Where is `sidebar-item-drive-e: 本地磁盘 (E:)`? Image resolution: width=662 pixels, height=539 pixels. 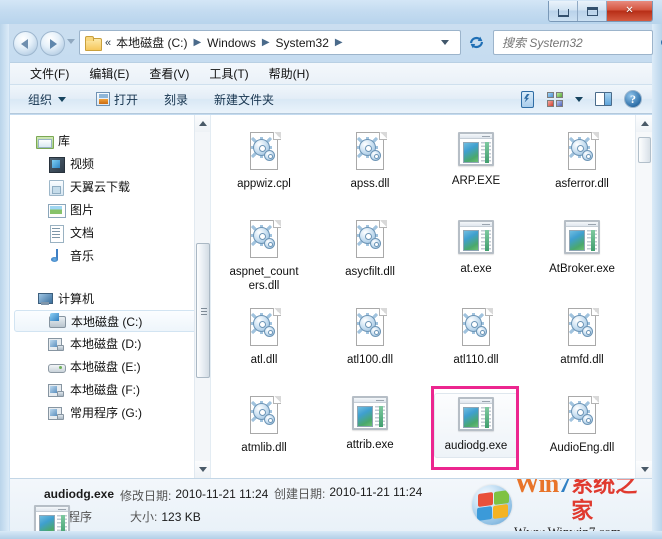
sidebar-item-drive-e: 本地磁盘 (E:) is located at coordinates (110, 366).